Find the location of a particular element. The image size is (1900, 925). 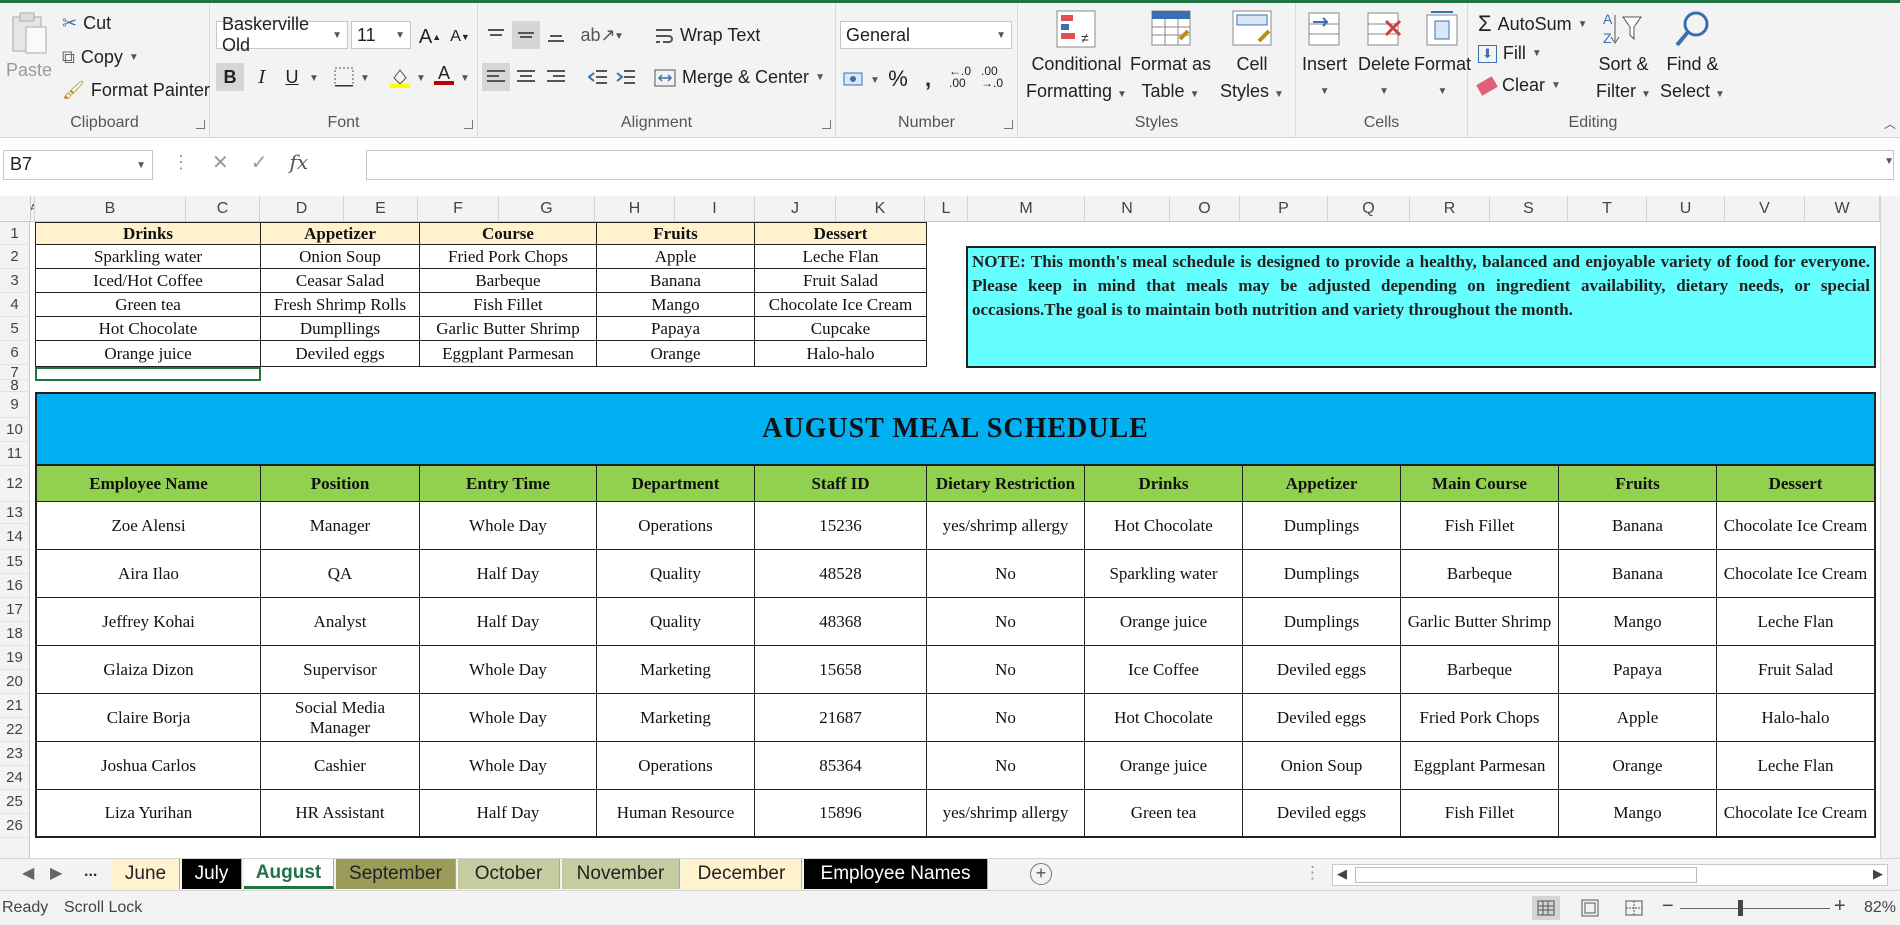

schedule-cell: Mango is located at coordinates (1638, 622).